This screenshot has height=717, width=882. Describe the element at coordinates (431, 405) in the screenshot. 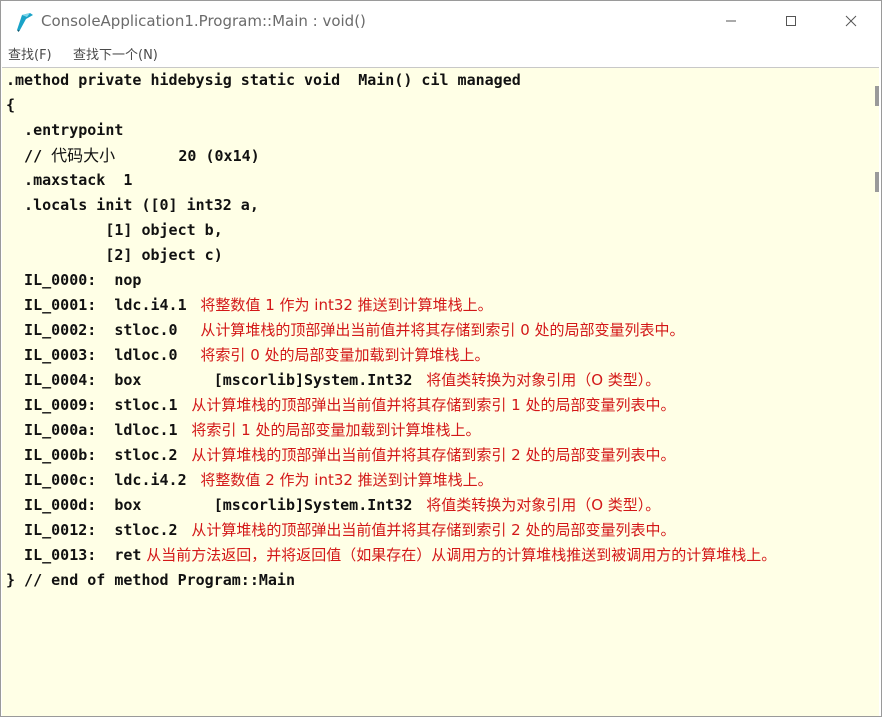

I see `instruction-comment: 从计算堆栈的顶部弹出当前值并将其存储到索引 1 处的局部变量列表中。` at that location.